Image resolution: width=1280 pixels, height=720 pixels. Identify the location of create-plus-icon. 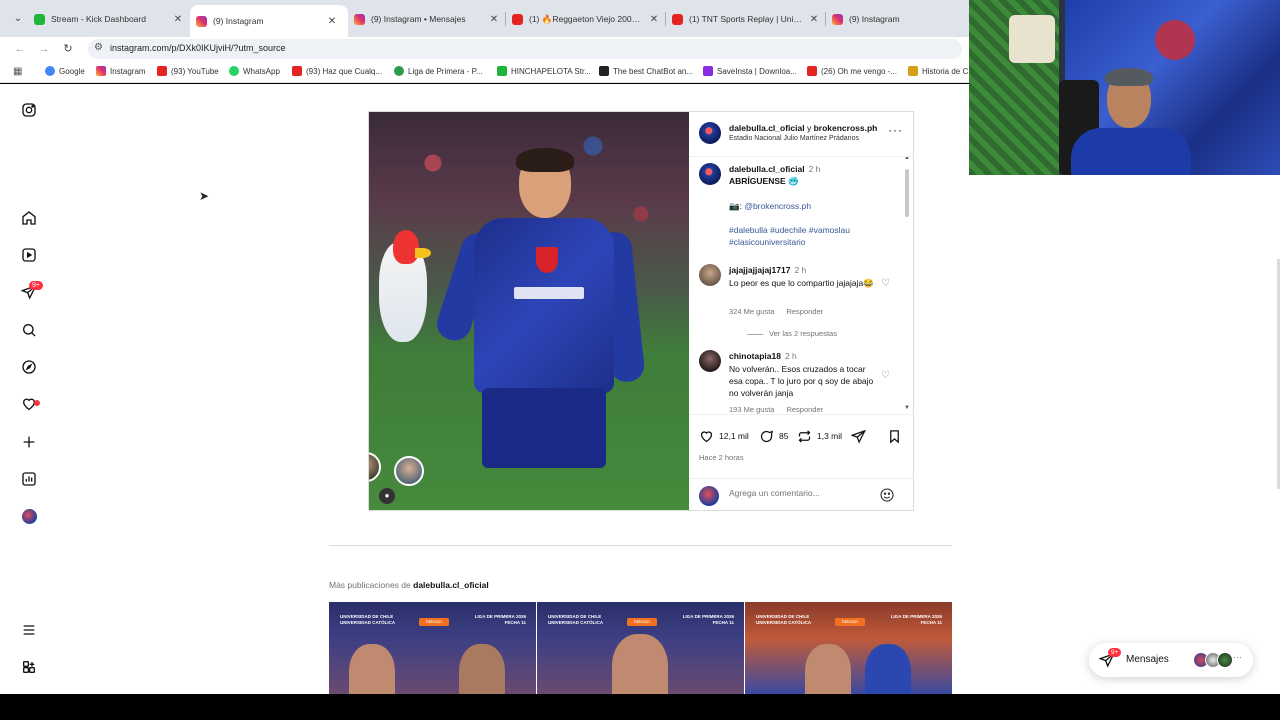
(29, 442).